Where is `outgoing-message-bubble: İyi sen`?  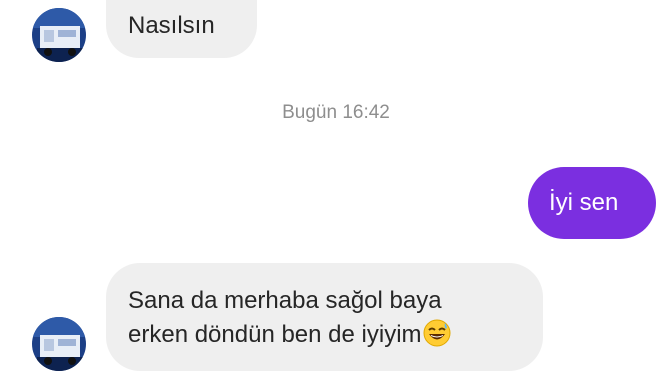
outgoing-message-bubble: İyi sen is located at coordinates (592, 203).